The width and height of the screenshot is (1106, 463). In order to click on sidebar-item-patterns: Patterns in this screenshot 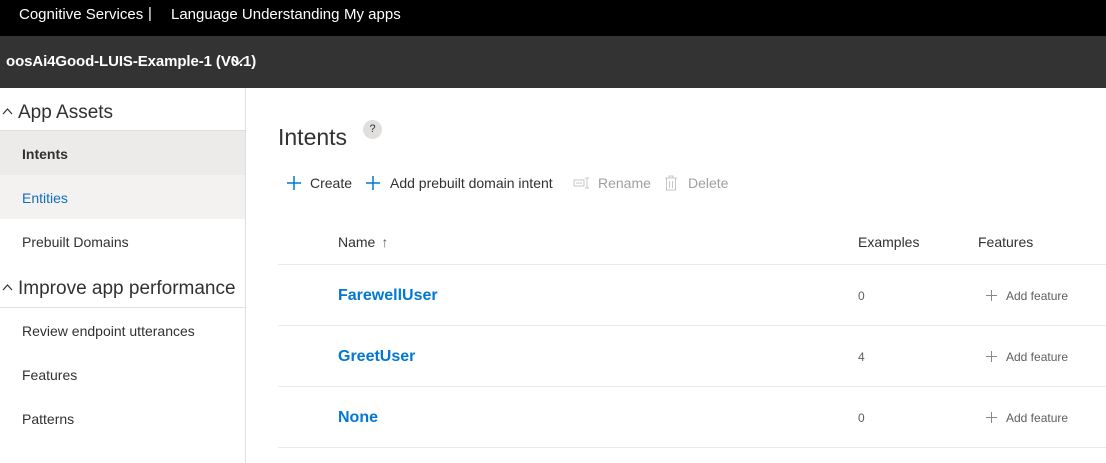, I will do `click(122, 418)`.